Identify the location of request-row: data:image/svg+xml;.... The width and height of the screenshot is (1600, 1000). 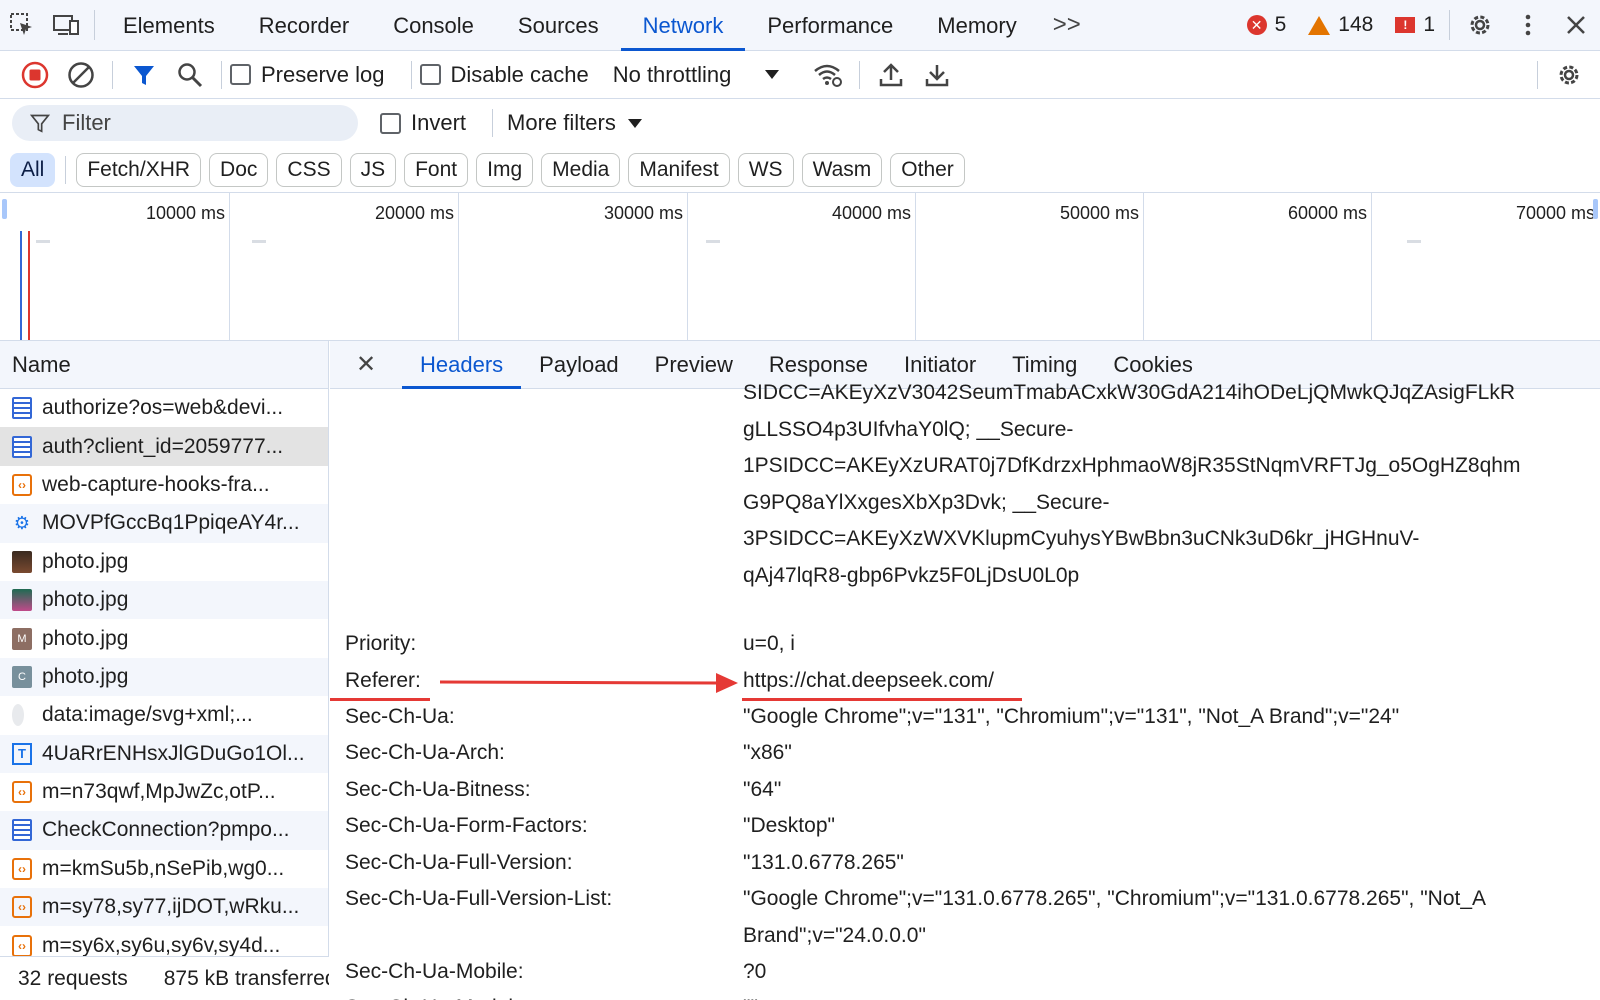
(164, 715).